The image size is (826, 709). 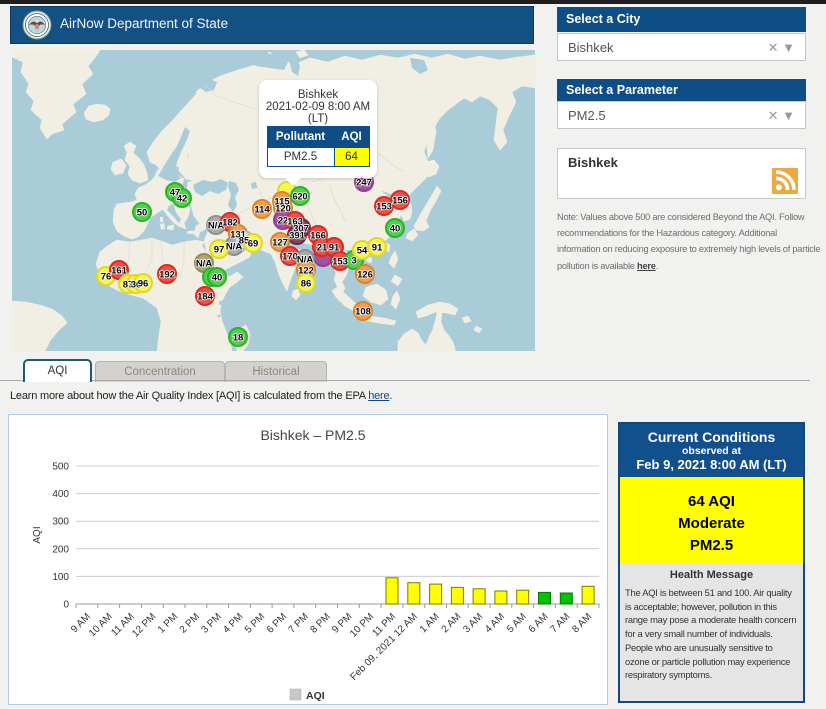 What do you see at coordinates (297, 236) in the screenshot?
I see `svg-text: 391` at bounding box center [297, 236].